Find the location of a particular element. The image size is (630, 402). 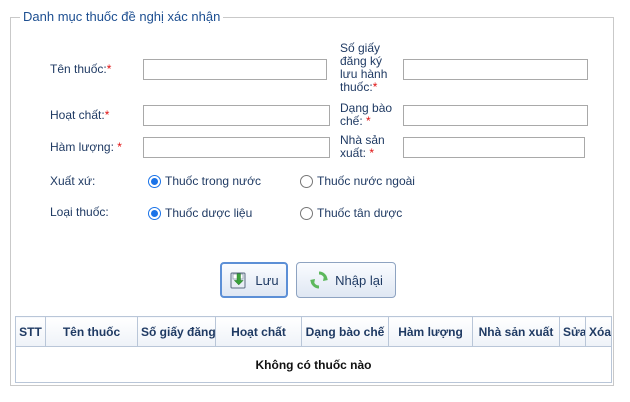

ham-luong-label: Hàm lượng: * is located at coordinates (86, 147).